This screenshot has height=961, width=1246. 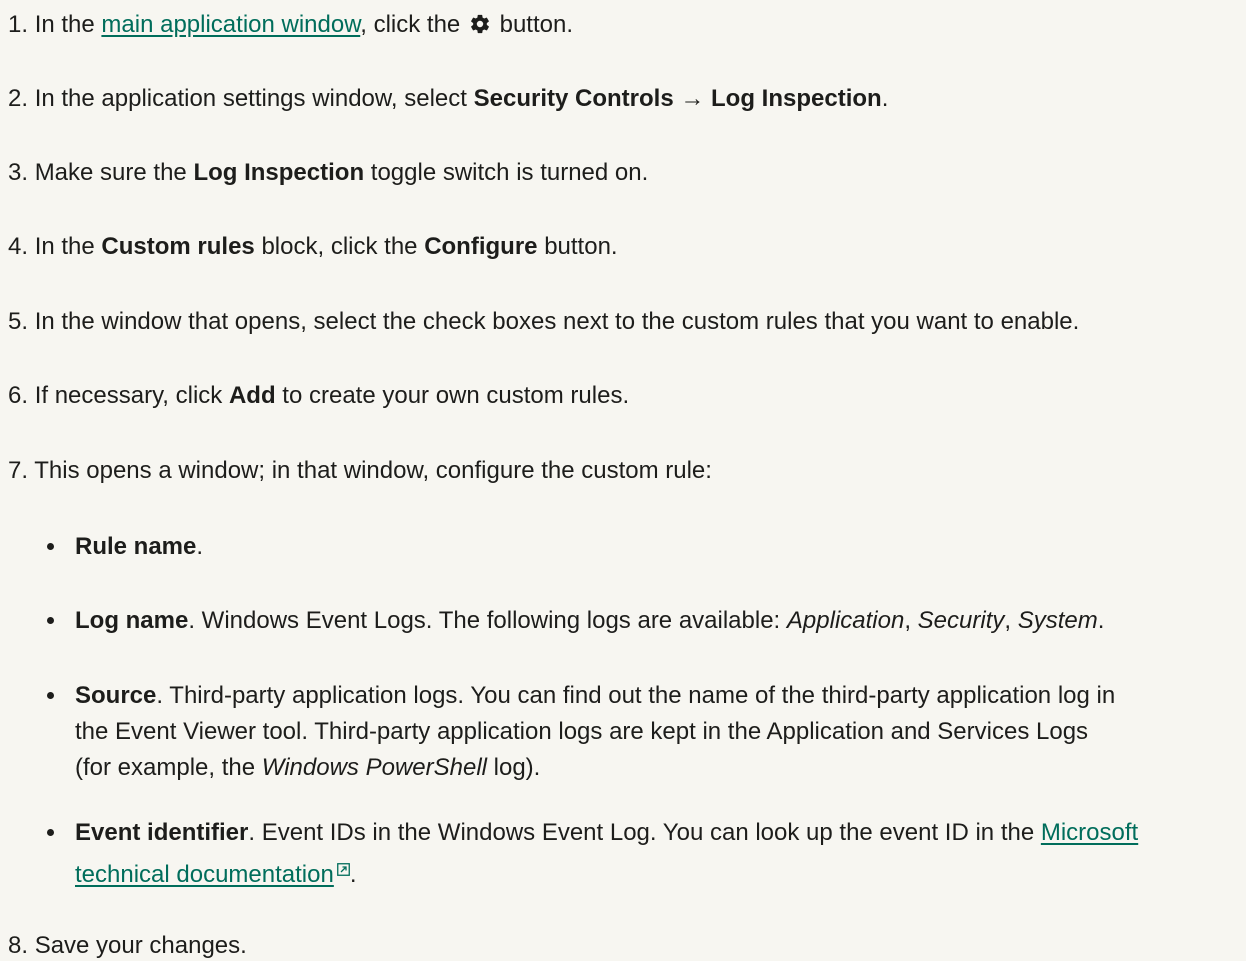 What do you see at coordinates (162, 832) in the screenshot?
I see `field-term-event-identifier: Event identifier` at bounding box center [162, 832].